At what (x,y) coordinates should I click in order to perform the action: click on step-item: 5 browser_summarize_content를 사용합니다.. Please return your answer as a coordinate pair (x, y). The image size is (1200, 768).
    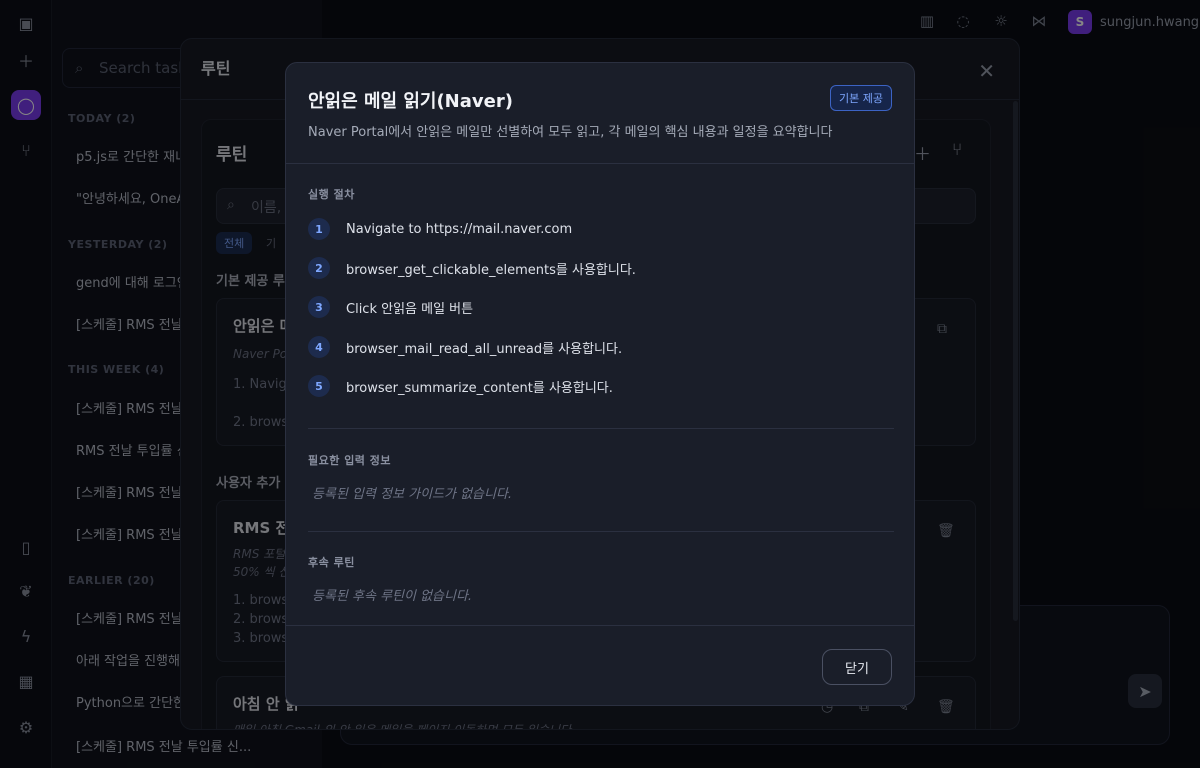
    Looking at the image, I should click on (460, 386).